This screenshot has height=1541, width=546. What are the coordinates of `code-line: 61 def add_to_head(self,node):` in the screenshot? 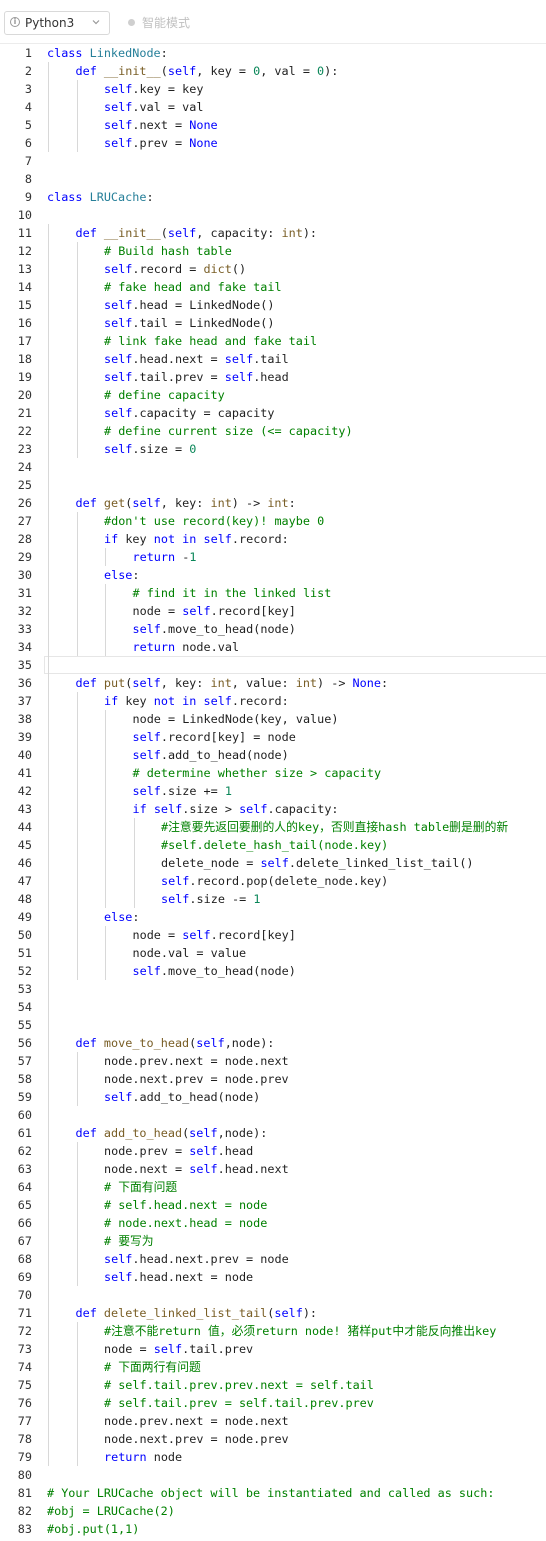 It's located at (273, 1133).